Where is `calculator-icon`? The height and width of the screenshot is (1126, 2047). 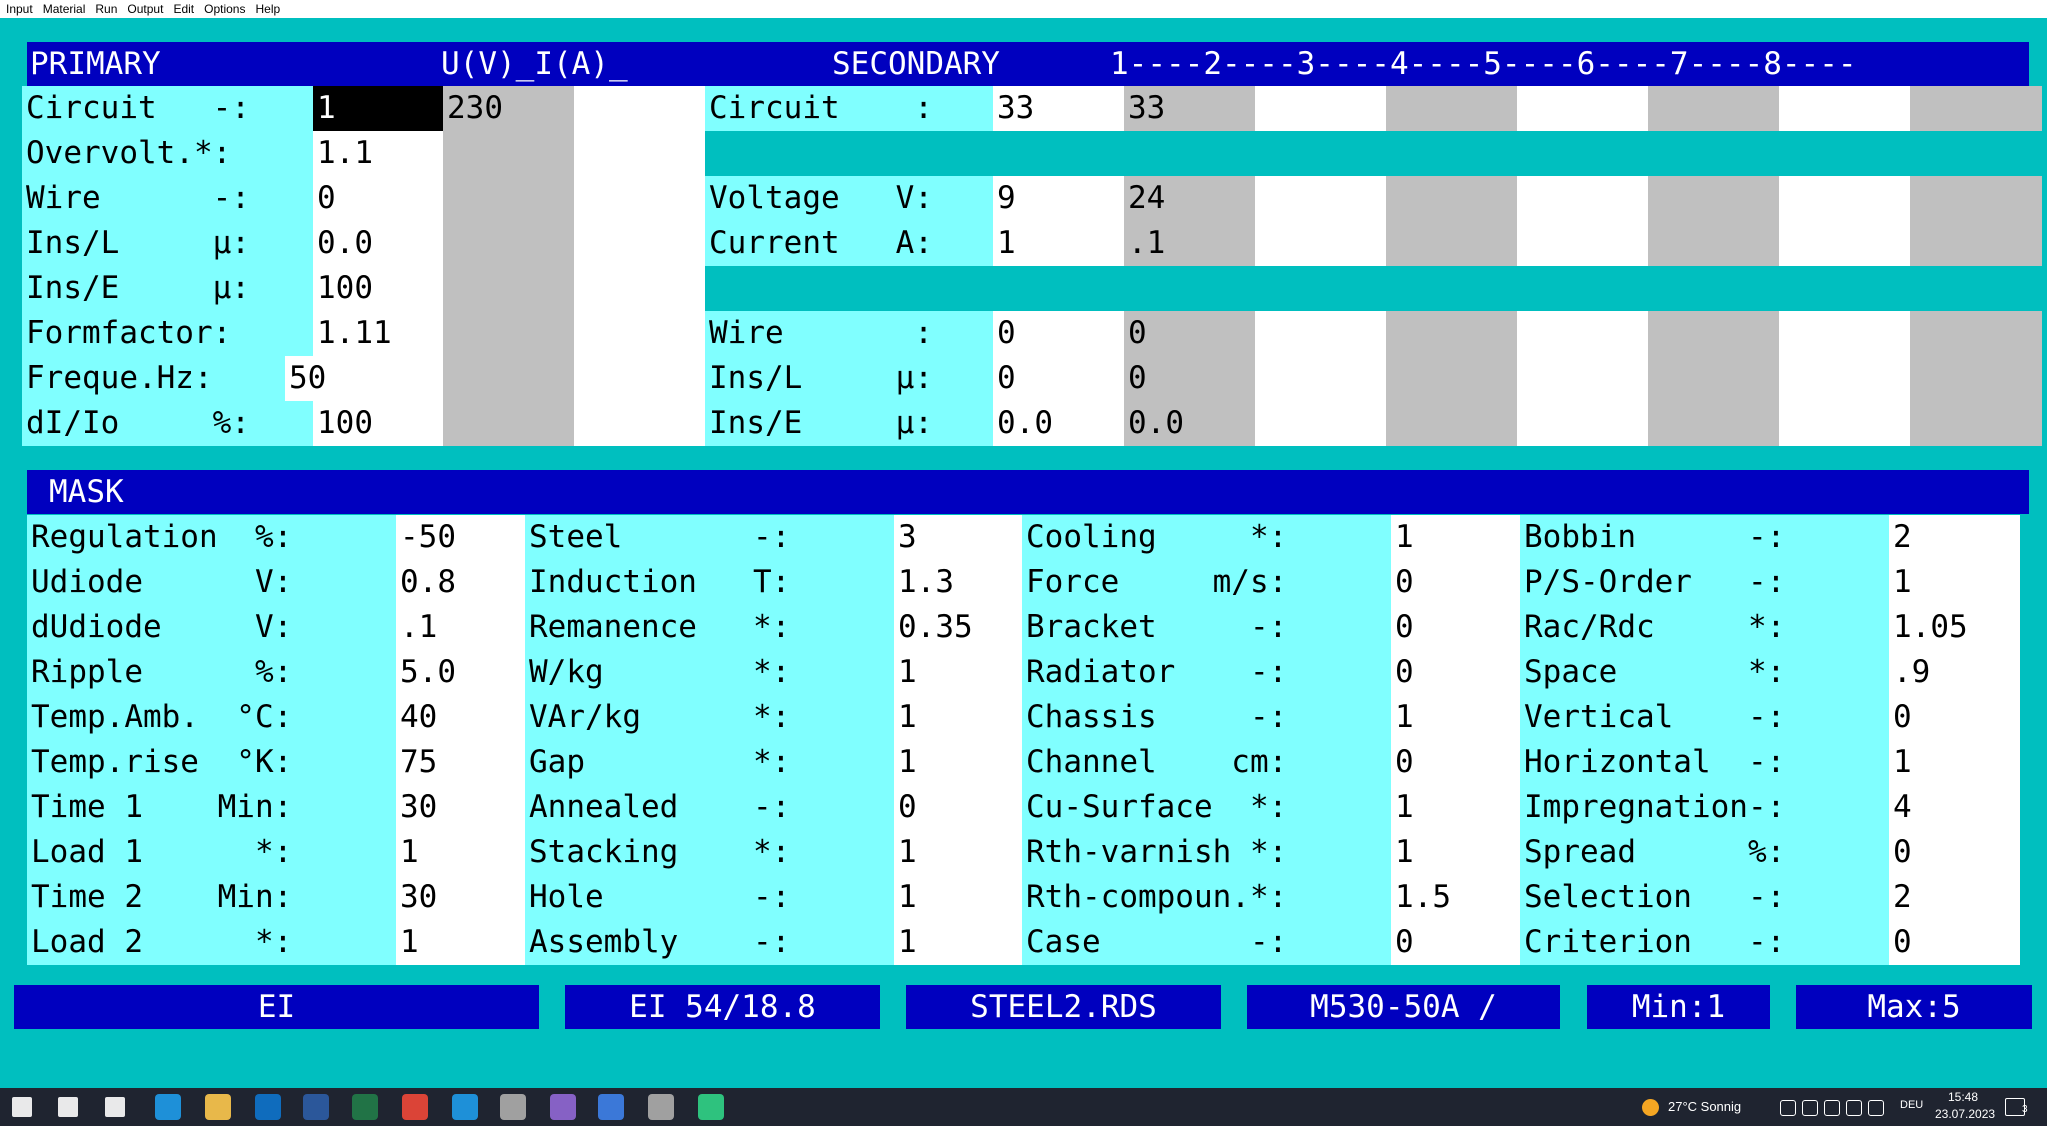
calculator-icon is located at coordinates (711, 1107).